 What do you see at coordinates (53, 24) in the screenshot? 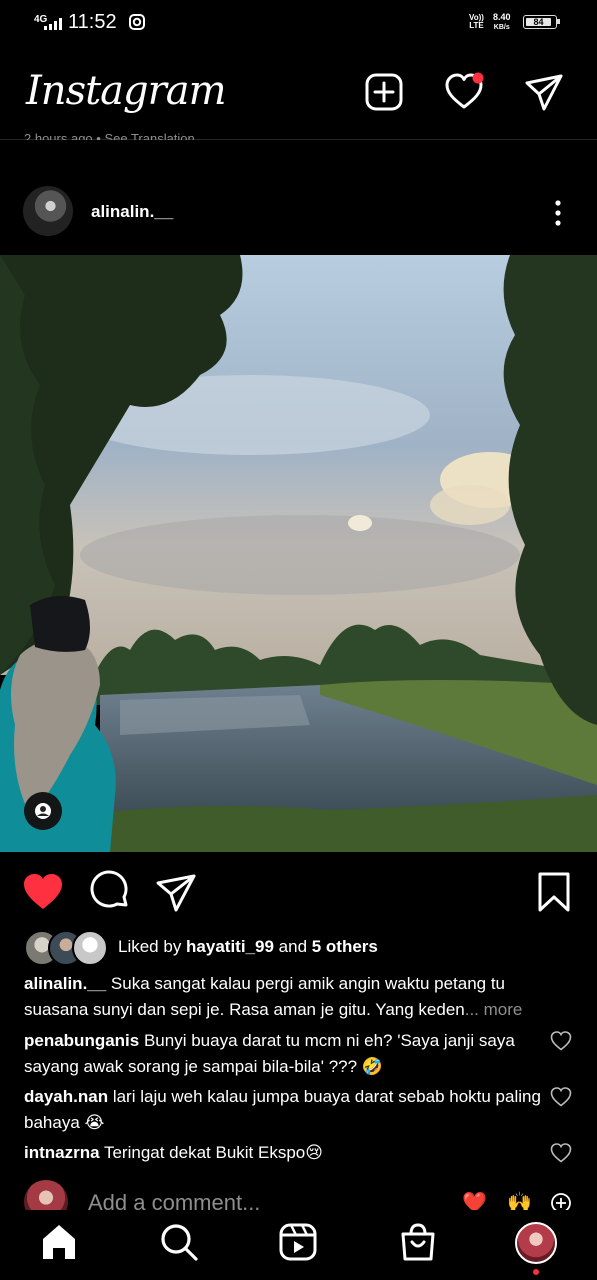
I see `signal-icon` at bounding box center [53, 24].